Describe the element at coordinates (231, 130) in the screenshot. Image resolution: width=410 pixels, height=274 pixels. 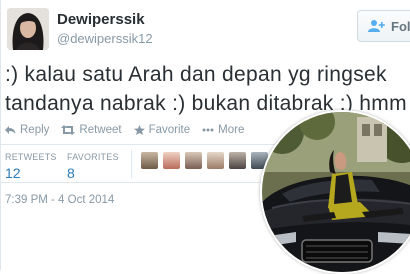
I see `more-label: More` at that location.